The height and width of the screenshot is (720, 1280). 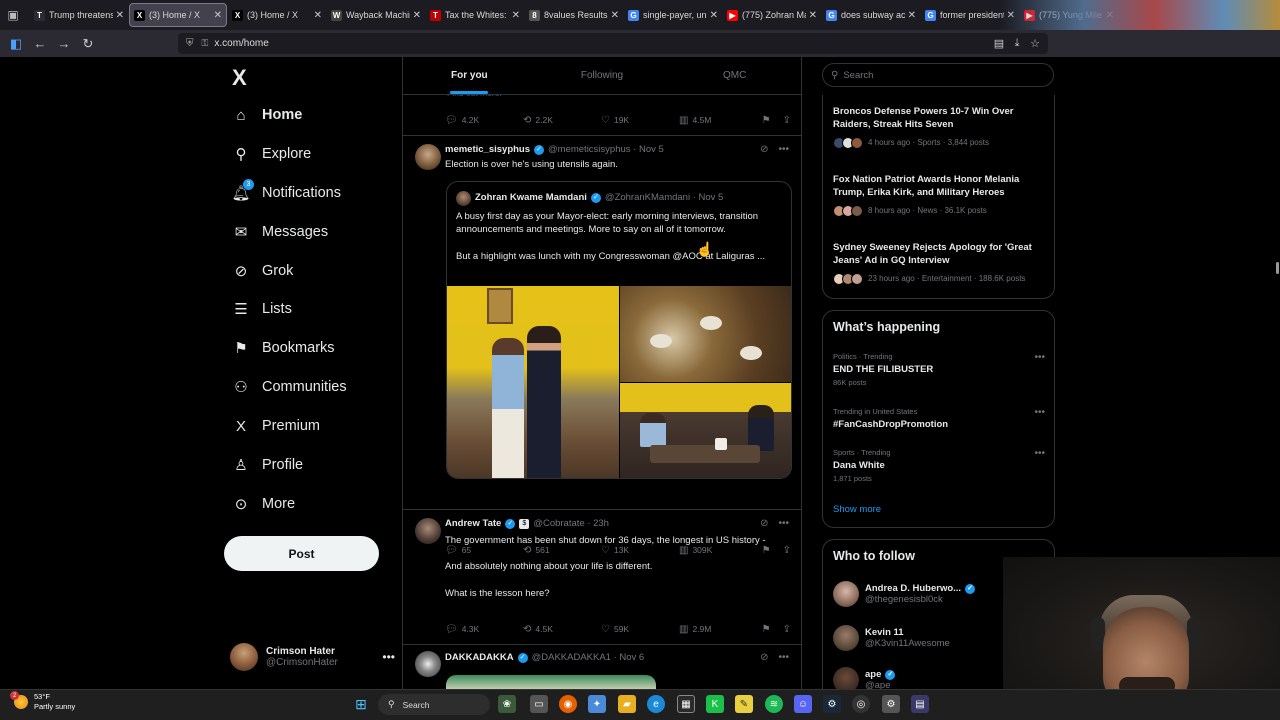 What do you see at coordinates (276, 426) in the screenshot?
I see `sidebar-item-premium: X Premium` at bounding box center [276, 426].